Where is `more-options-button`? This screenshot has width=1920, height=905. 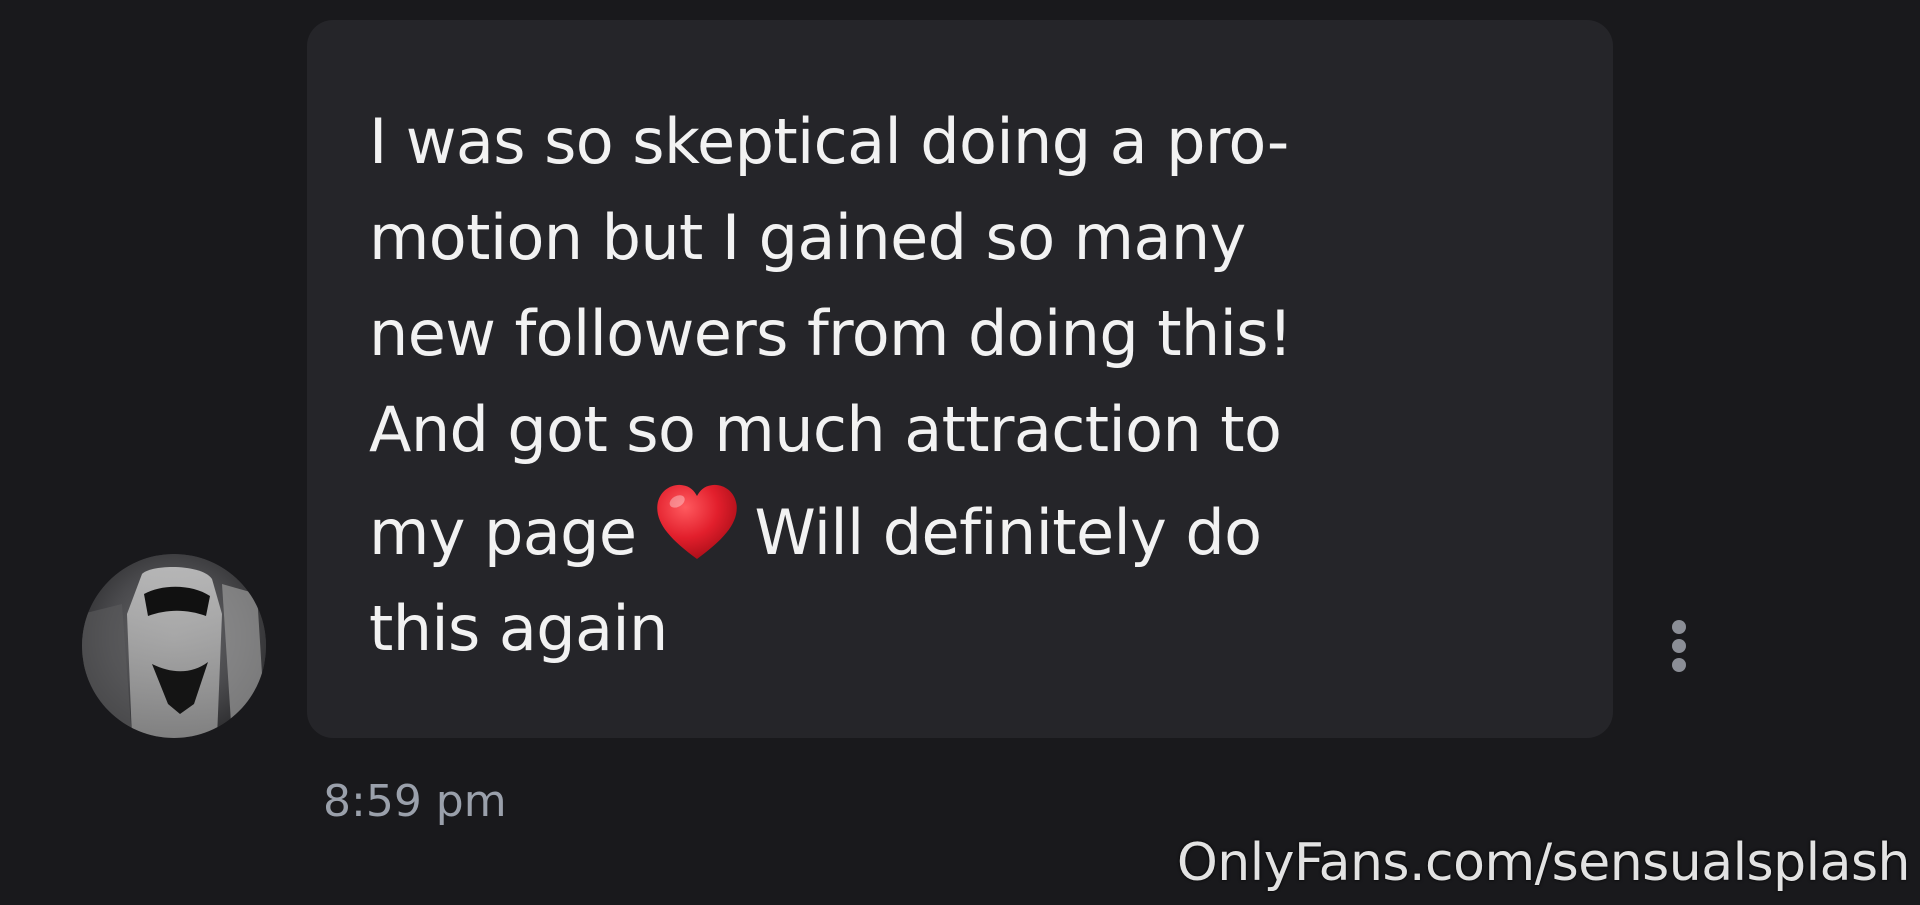 more-options-button is located at coordinates (1680, 646).